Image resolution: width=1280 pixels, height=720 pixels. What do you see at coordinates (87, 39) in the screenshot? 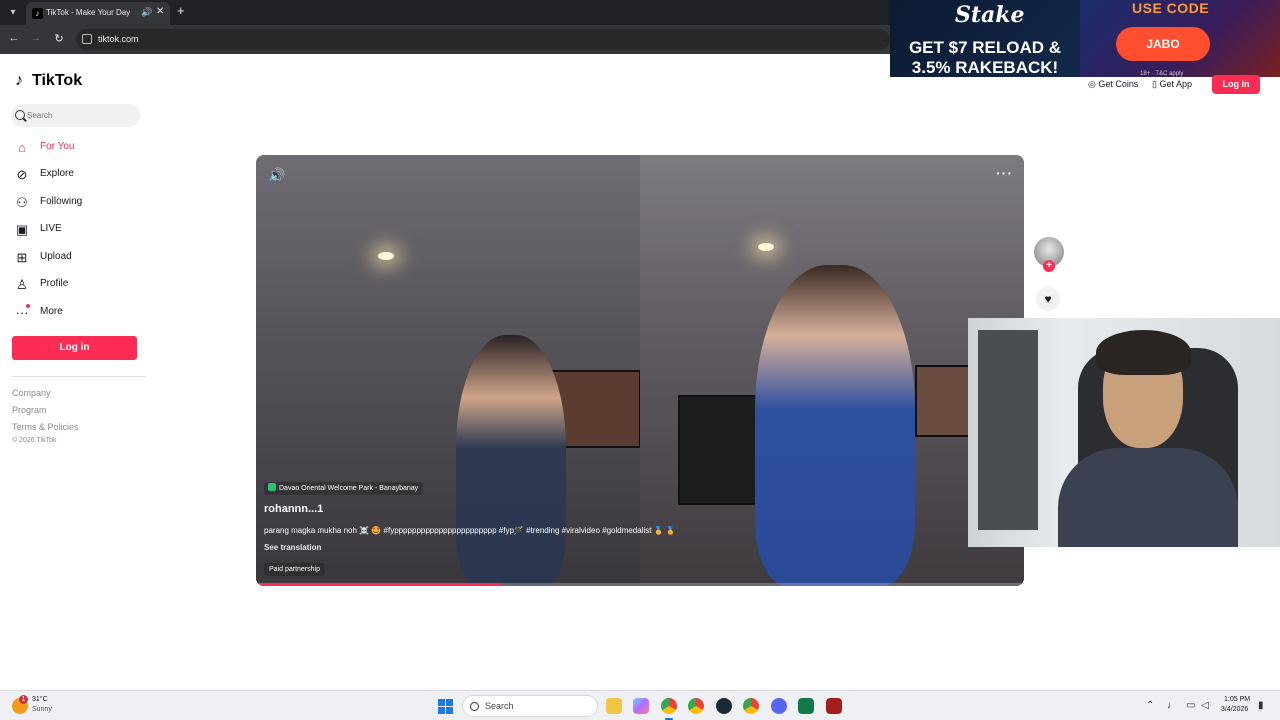
I see `site-info-icon` at bounding box center [87, 39].